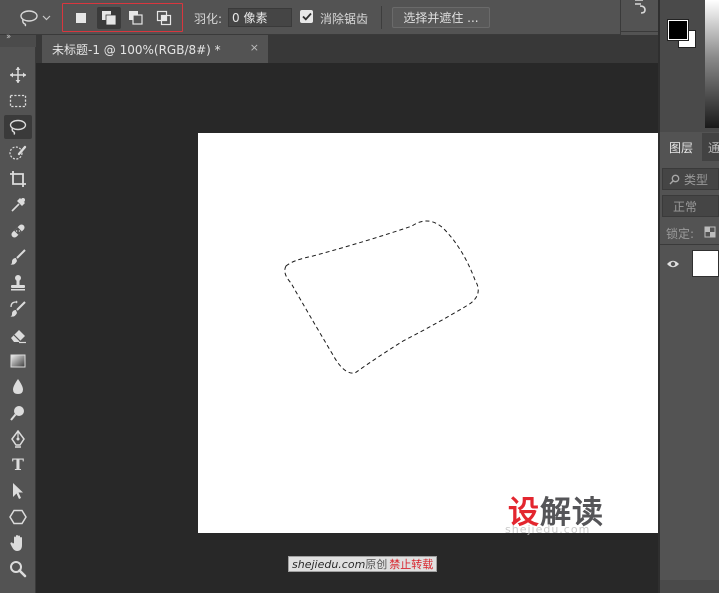 The width and height of the screenshot is (719, 593). Describe the element at coordinates (680, 234) in the screenshot. I see `lock-label: 锁定:` at that location.